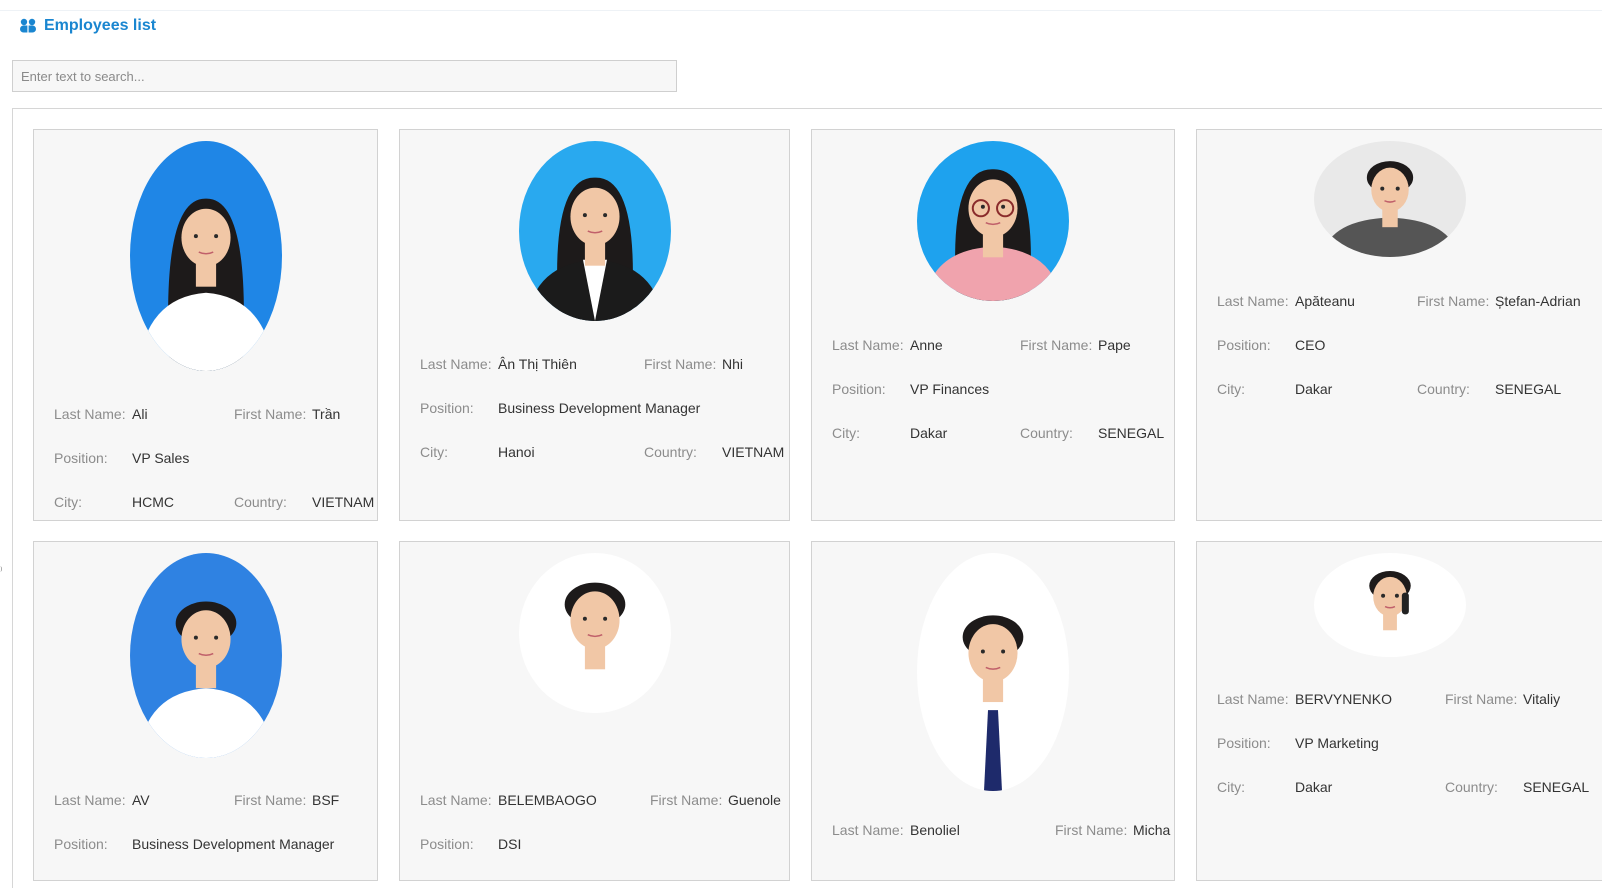 Image resolution: width=1602 pixels, height=888 pixels. I want to click on page-title: Employees list, so click(100, 25).